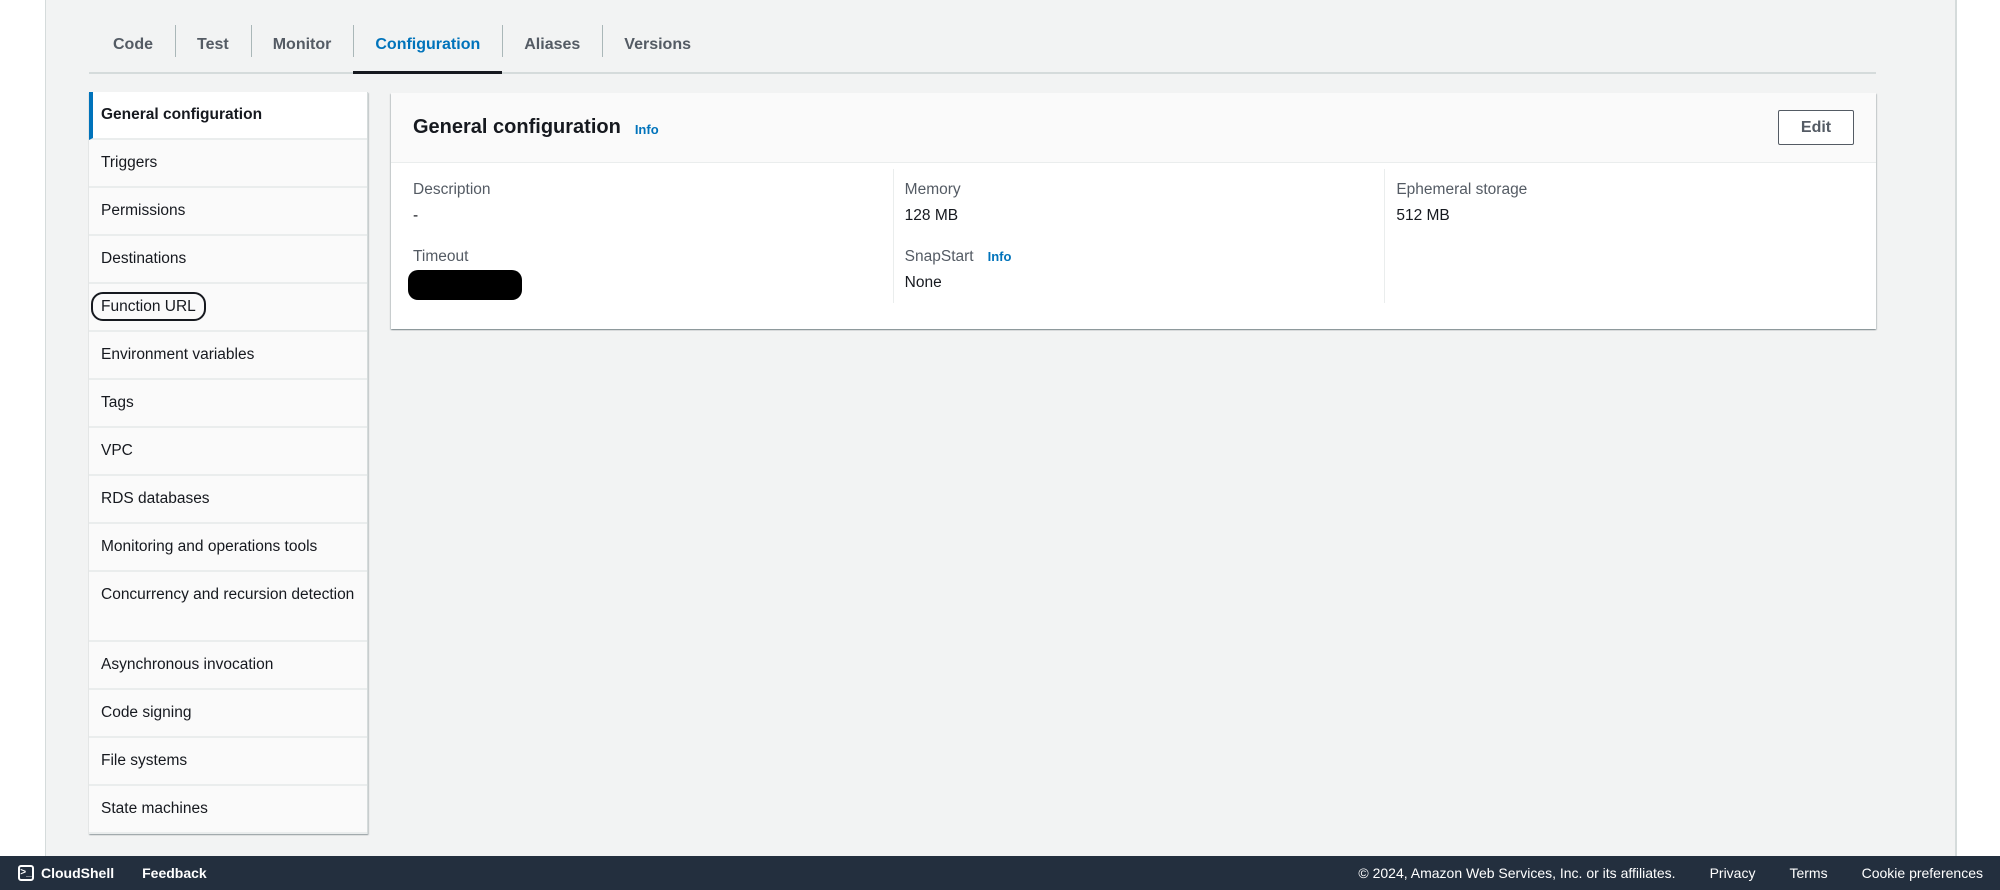 The width and height of the screenshot is (2000, 890). Describe the element at coordinates (26, 873) in the screenshot. I see `terminal-icon: >_` at that location.